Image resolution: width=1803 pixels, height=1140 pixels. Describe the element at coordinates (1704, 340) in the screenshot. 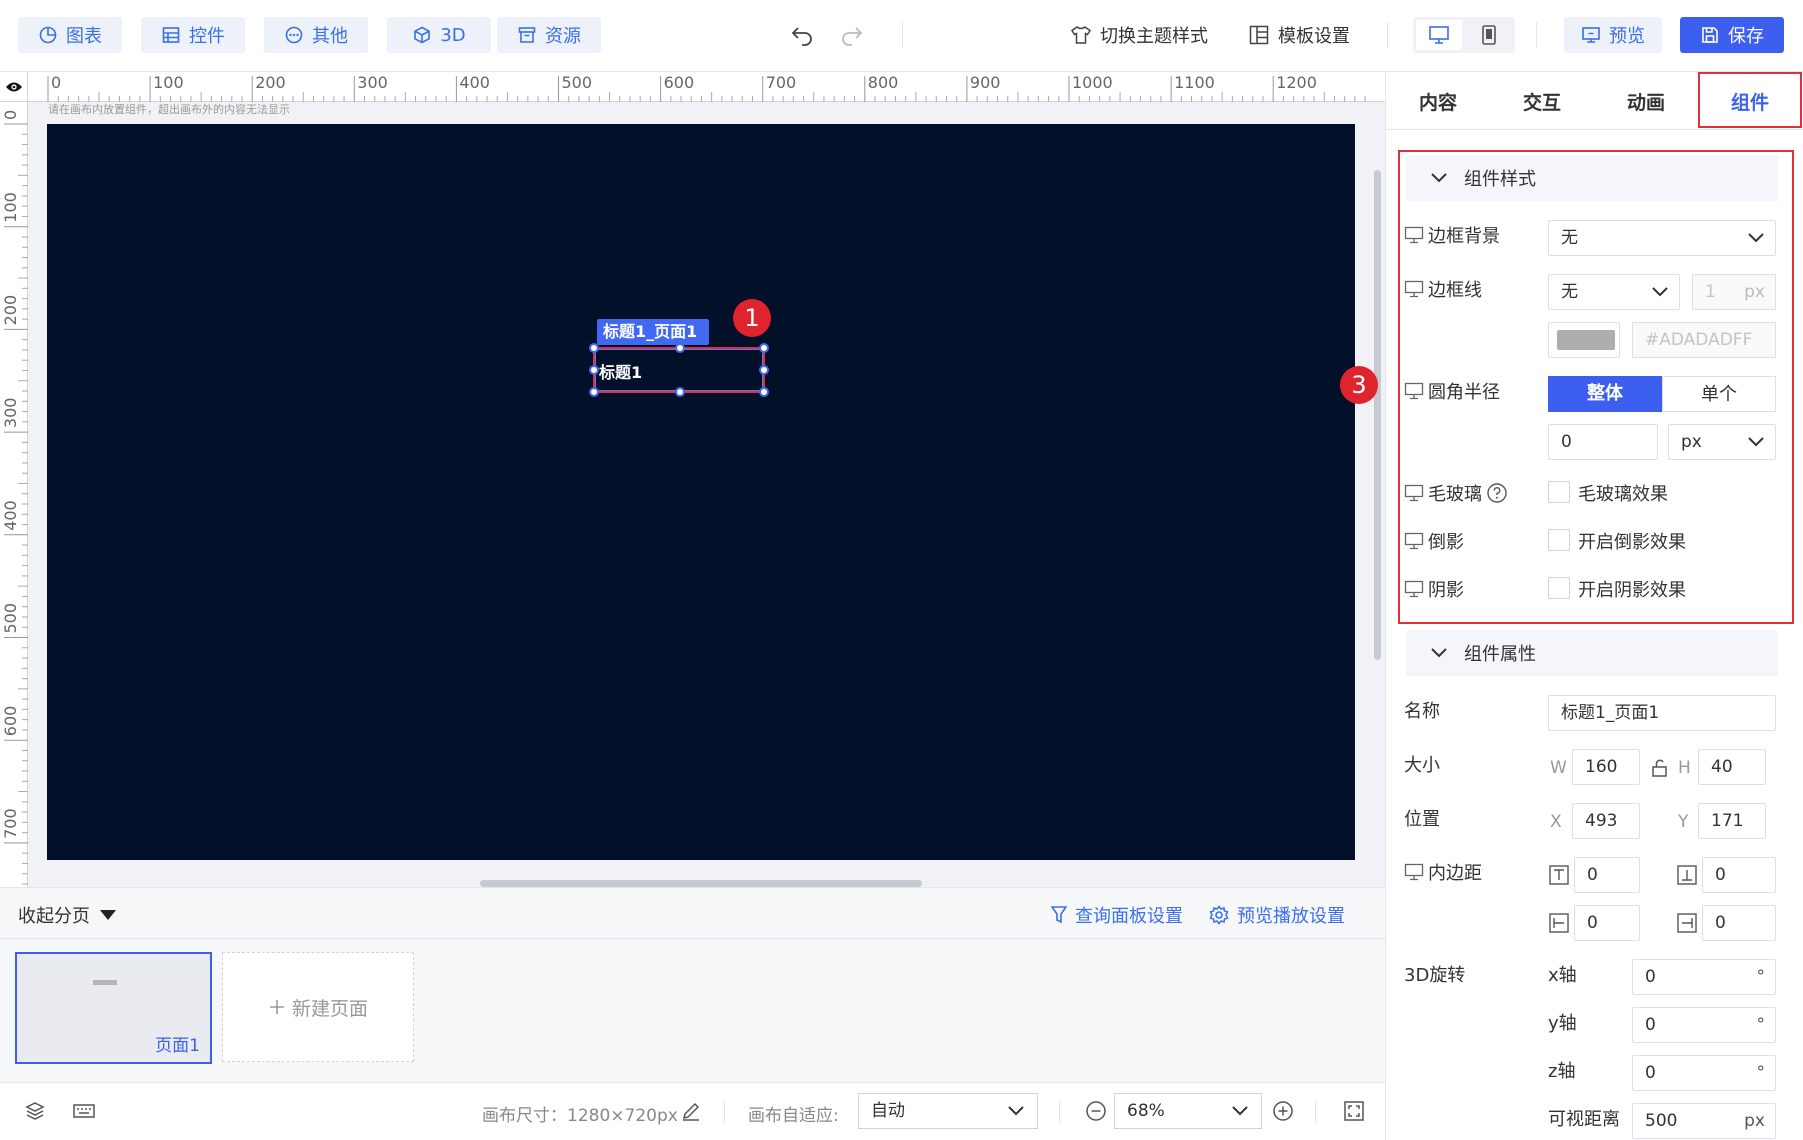

I see `border-color-input: #ADADADFF` at that location.